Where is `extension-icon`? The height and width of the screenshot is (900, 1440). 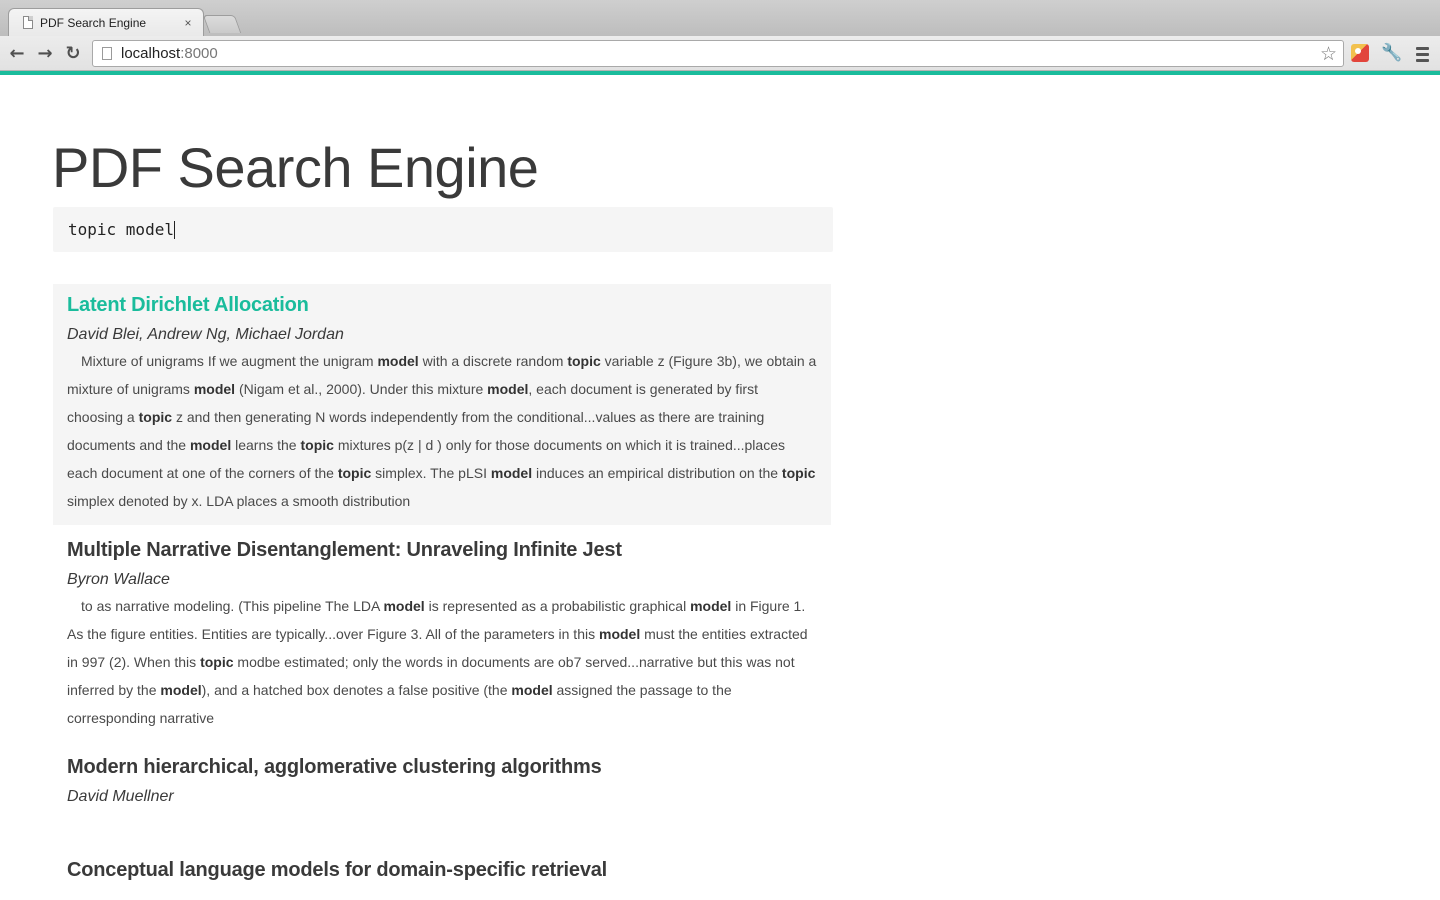
extension-icon is located at coordinates (1360, 53).